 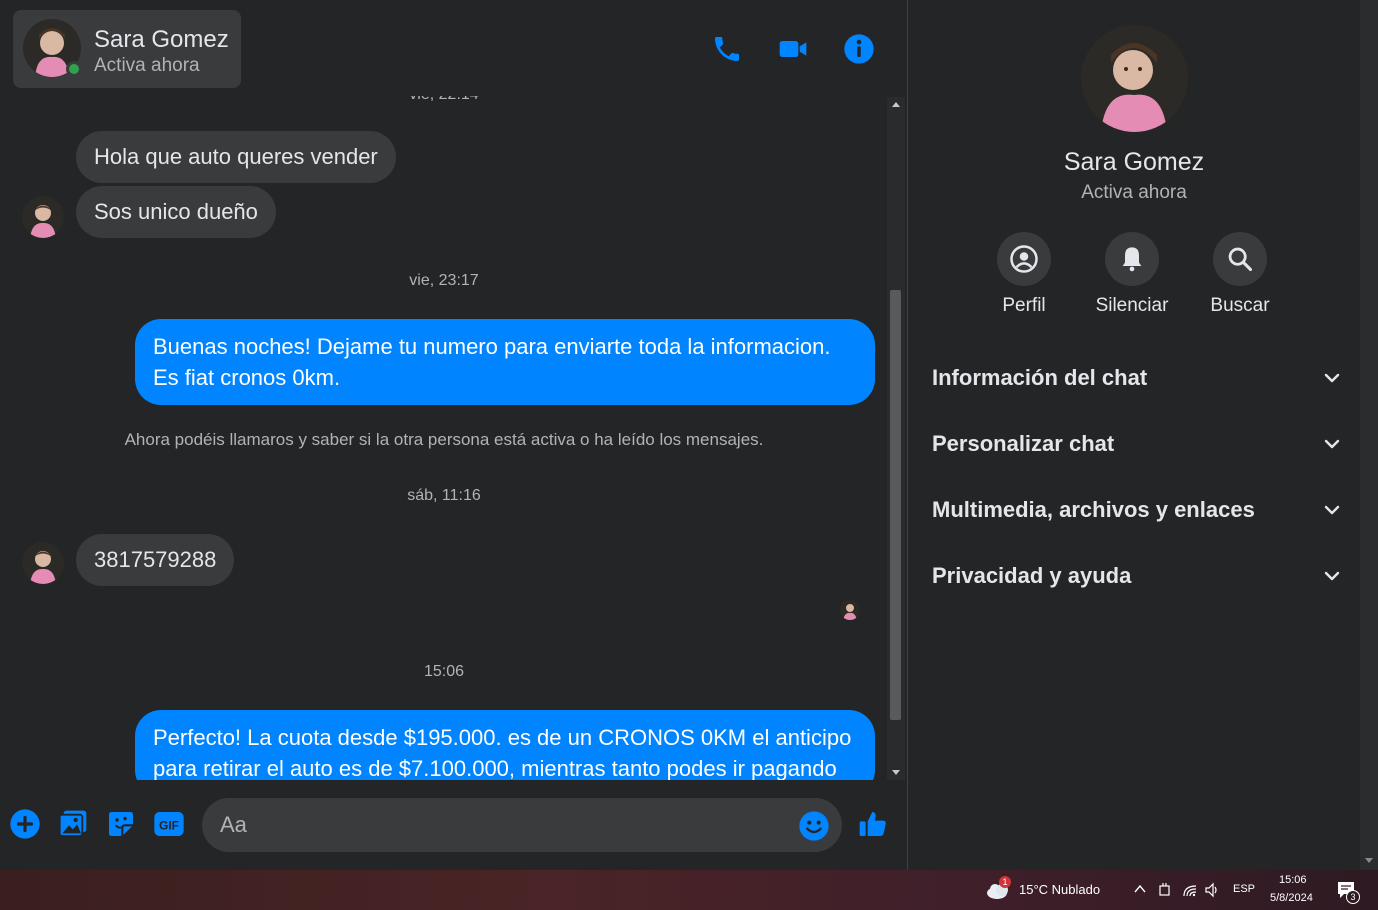 I want to click on section-label: Información del chat, so click(x=1040, y=377).